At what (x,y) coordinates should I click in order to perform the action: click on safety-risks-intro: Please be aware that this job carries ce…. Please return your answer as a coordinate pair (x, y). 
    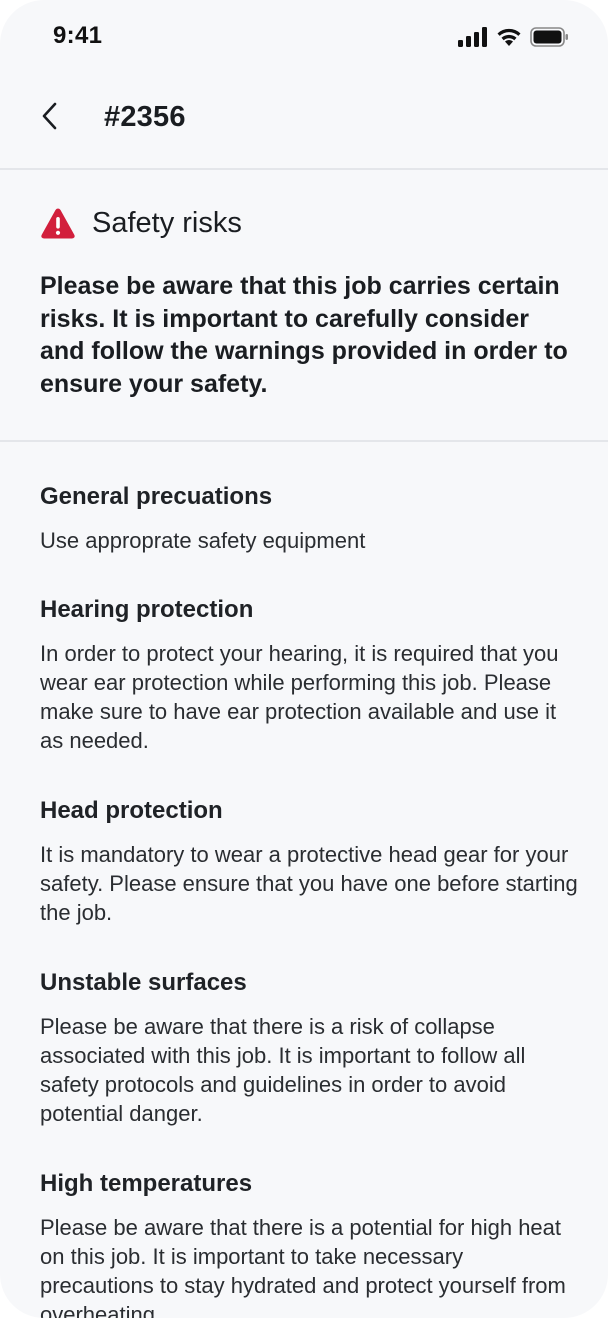
    Looking at the image, I should click on (304, 335).